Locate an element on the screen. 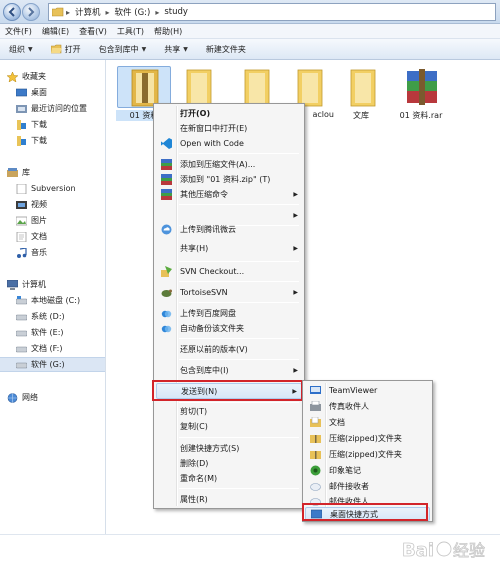 The width and height of the screenshot is (500, 574). nav-drive-g-label: 软件 (G:) is located at coordinates (48, 364).